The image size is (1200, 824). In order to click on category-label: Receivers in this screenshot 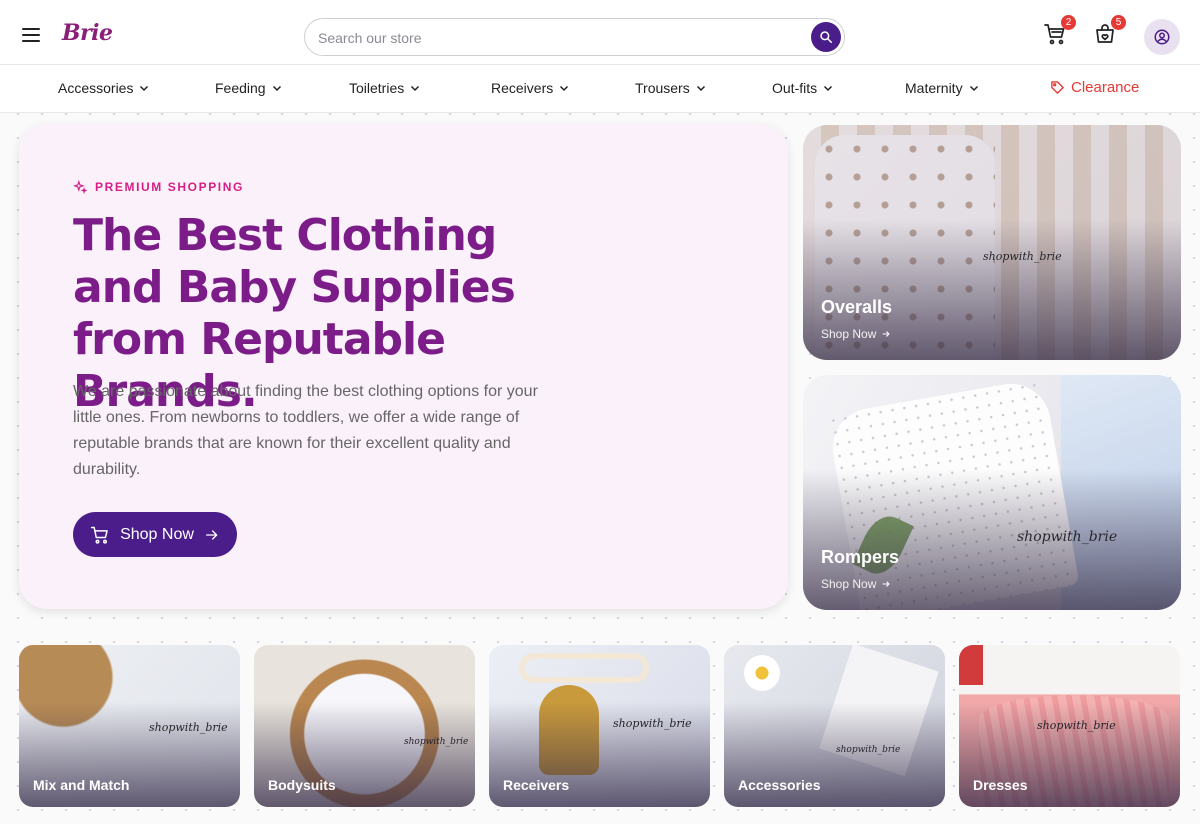, I will do `click(536, 785)`.